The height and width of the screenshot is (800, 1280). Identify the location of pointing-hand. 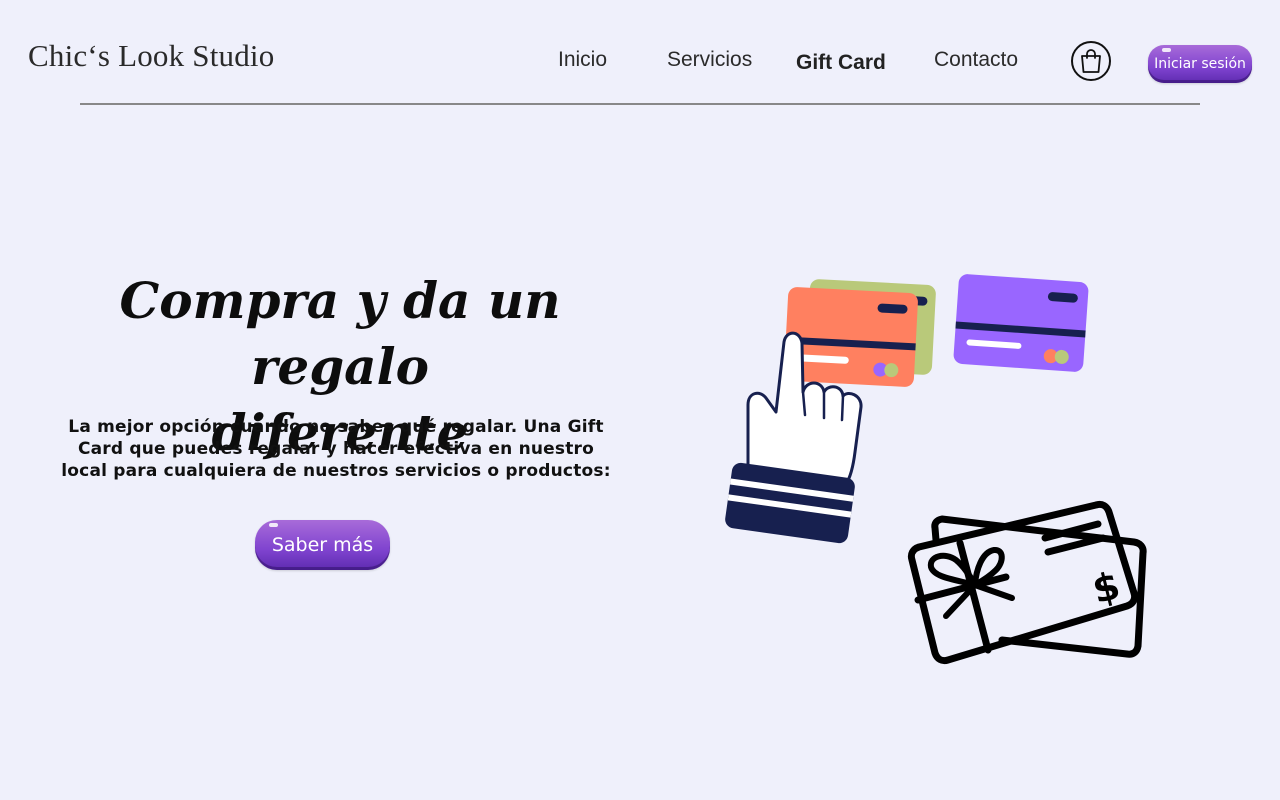
(794, 437).